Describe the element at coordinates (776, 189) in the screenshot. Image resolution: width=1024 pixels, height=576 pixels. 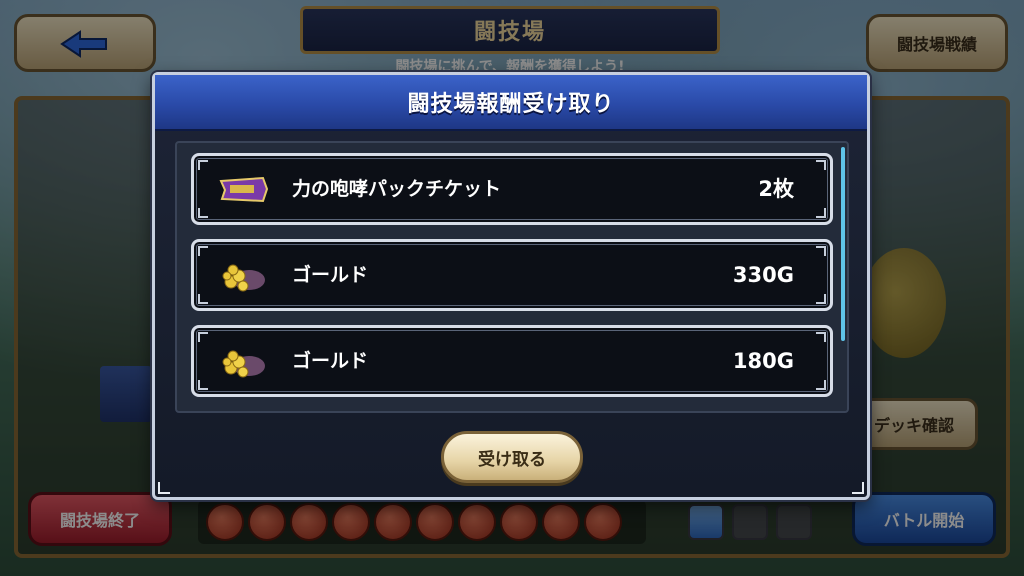
I see `reward-quantity: 2枚` at that location.